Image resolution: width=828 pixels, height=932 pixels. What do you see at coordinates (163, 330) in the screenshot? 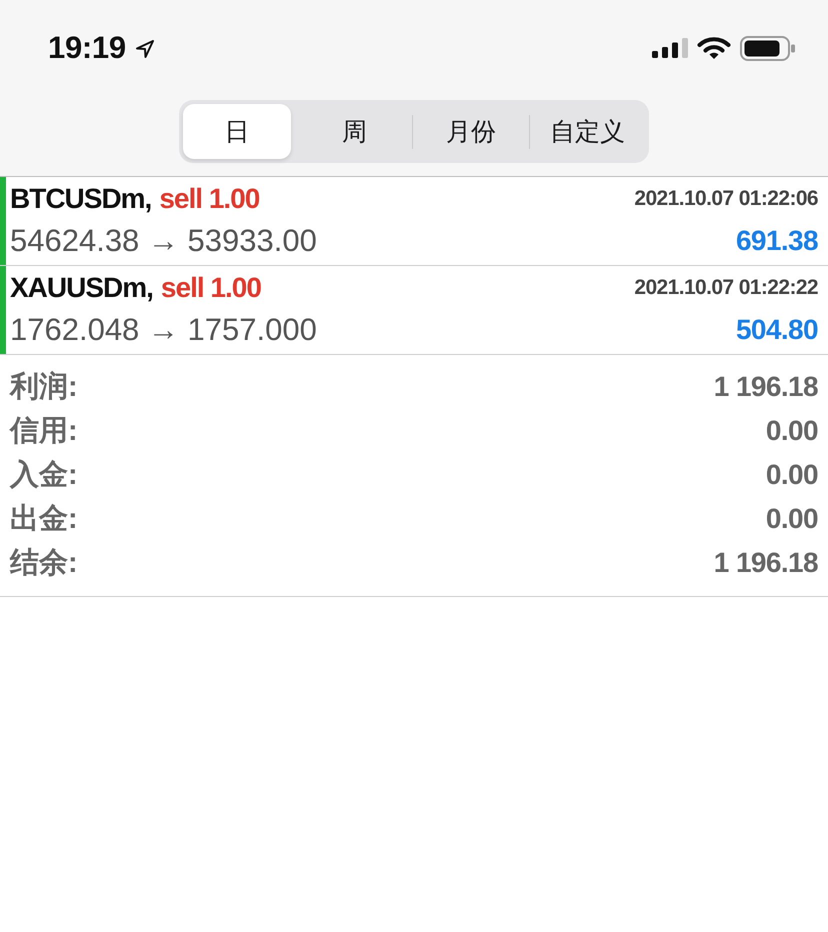
I see `price-range: 1762.048 → 1757.000` at bounding box center [163, 330].